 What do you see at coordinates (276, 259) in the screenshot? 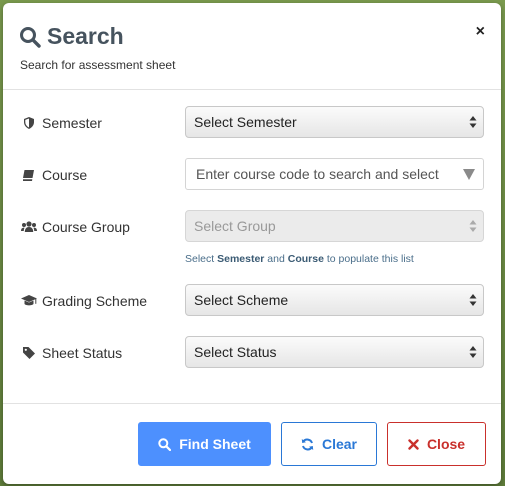
I see `help-and: and` at bounding box center [276, 259].